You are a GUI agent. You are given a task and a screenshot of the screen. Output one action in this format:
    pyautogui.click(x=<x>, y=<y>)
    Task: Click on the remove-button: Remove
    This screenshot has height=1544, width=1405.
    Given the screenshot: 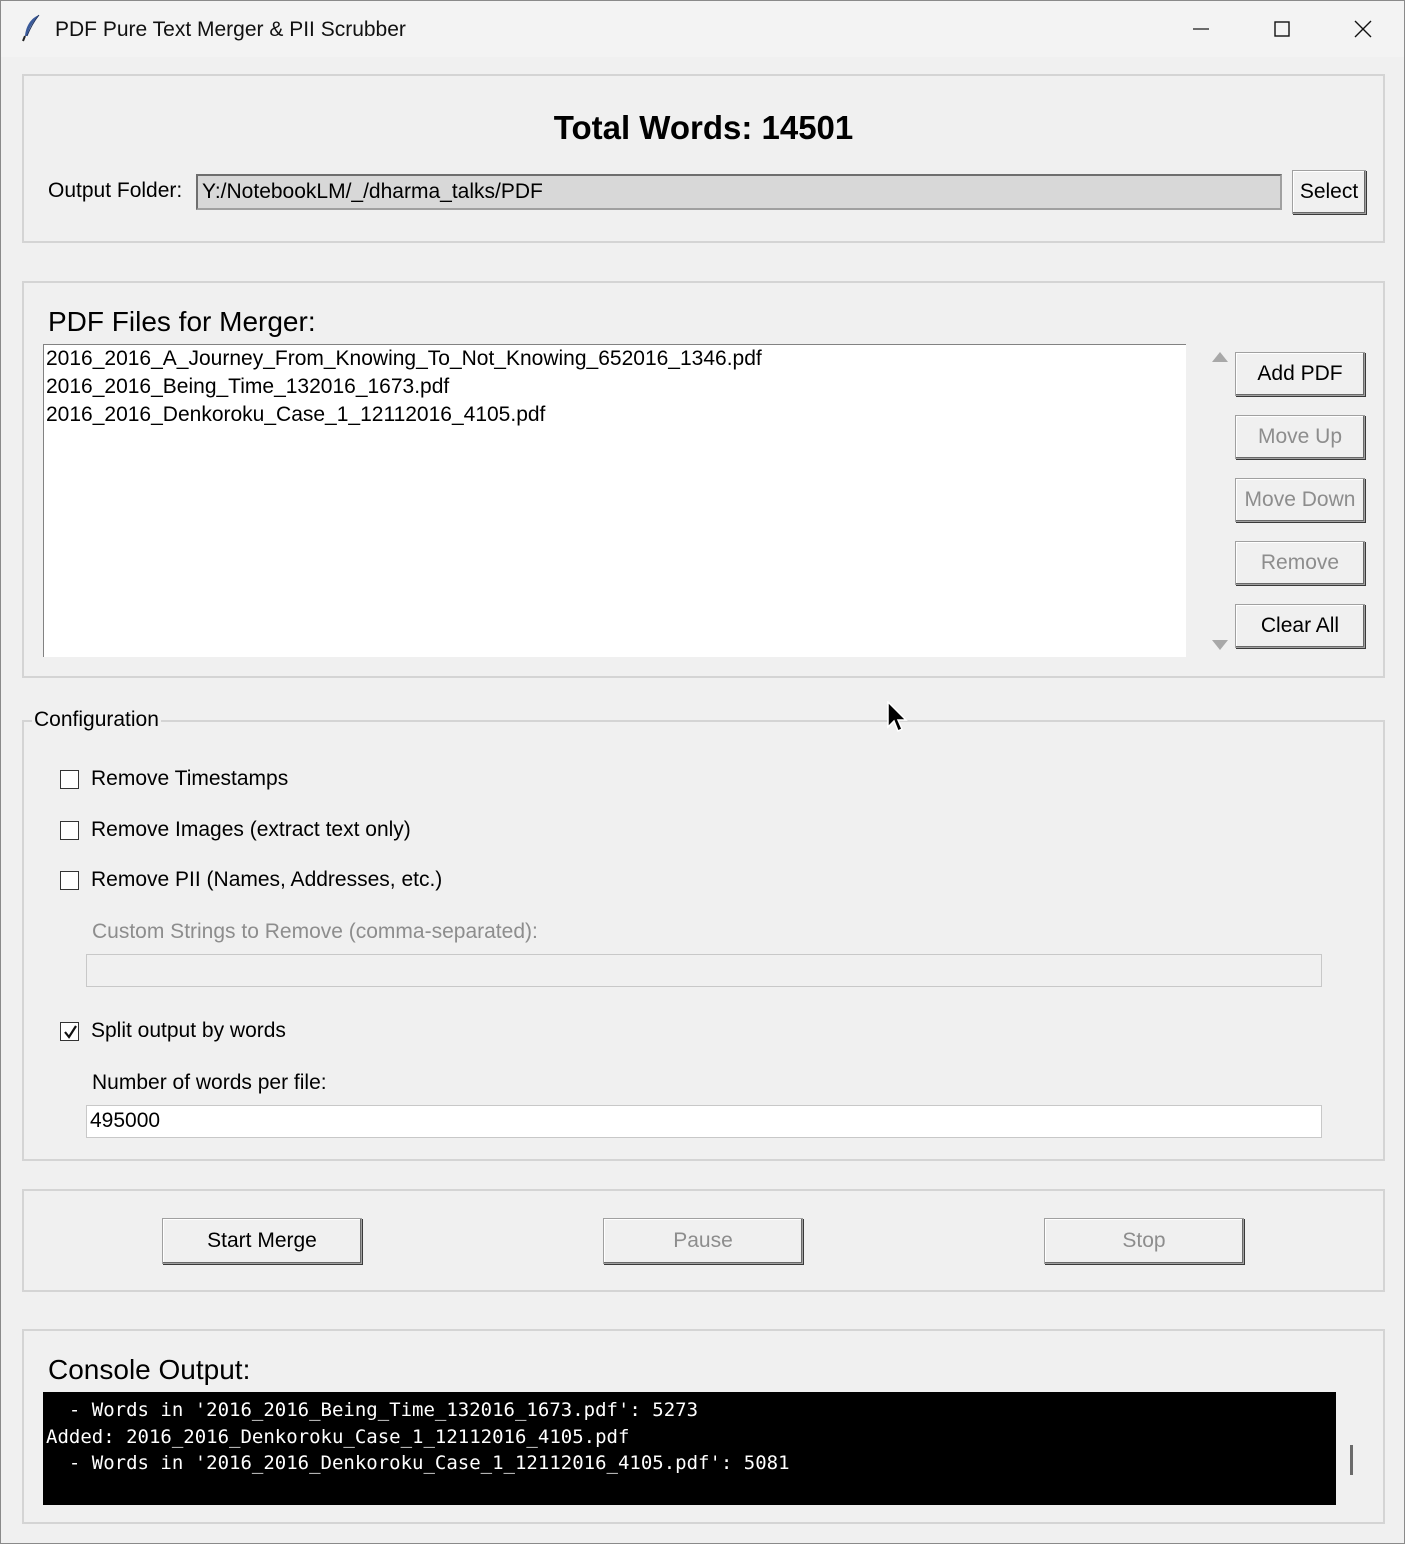 What is the action you would take?
    pyautogui.click(x=1300, y=563)
    